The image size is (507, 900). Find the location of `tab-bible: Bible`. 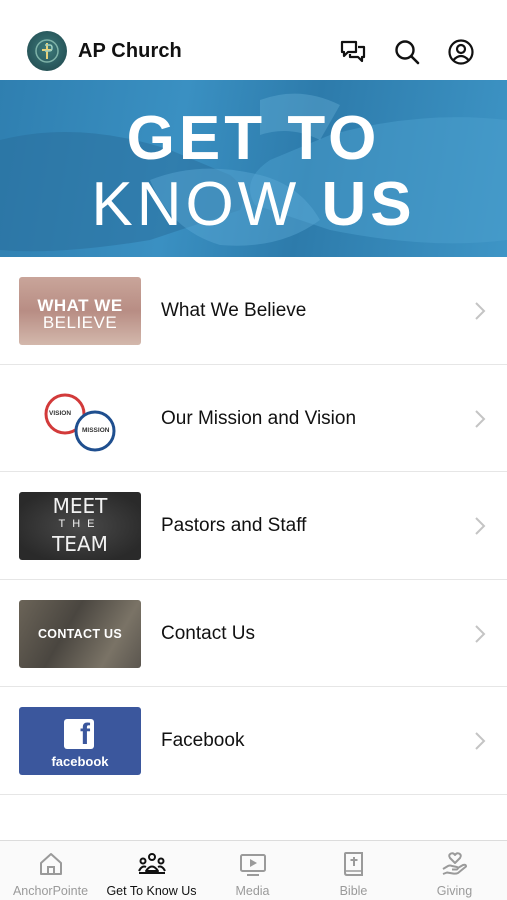

tab-bible: Bible is located at coordinates (353, 870).